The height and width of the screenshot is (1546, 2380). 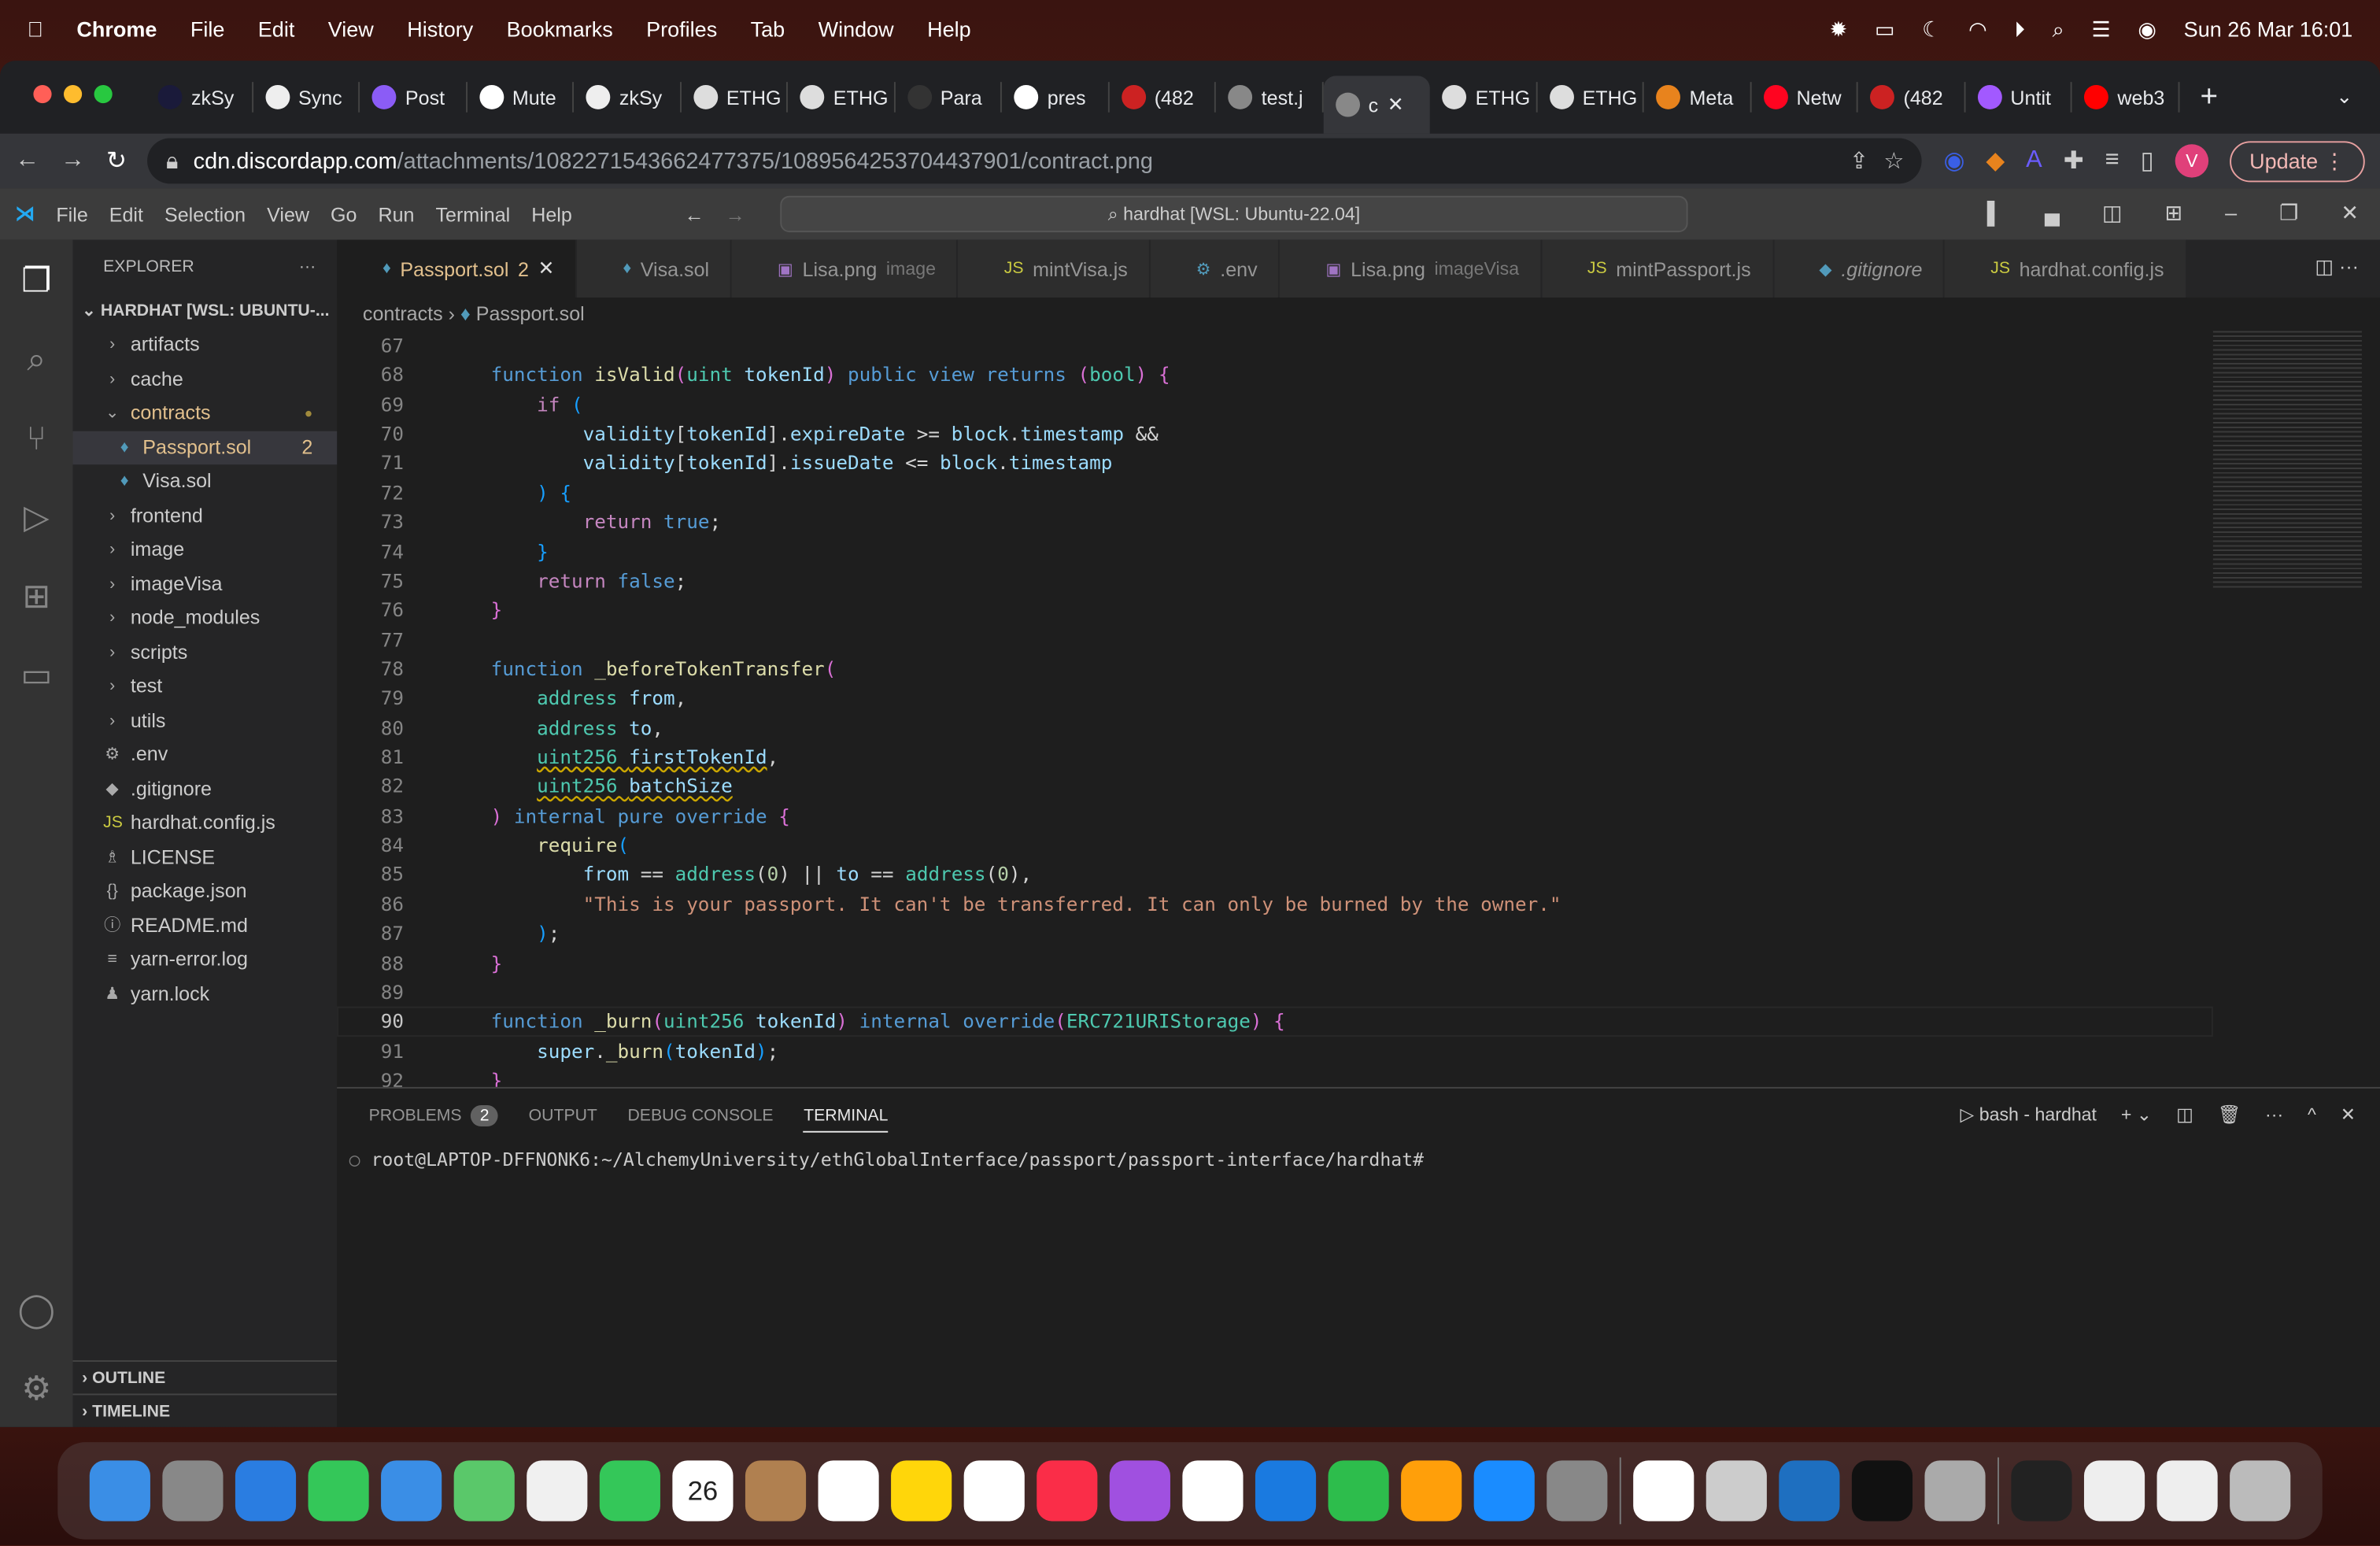 I want to click on editor-tab: ▣ Lisa.png image, so click(x=845, y=268).